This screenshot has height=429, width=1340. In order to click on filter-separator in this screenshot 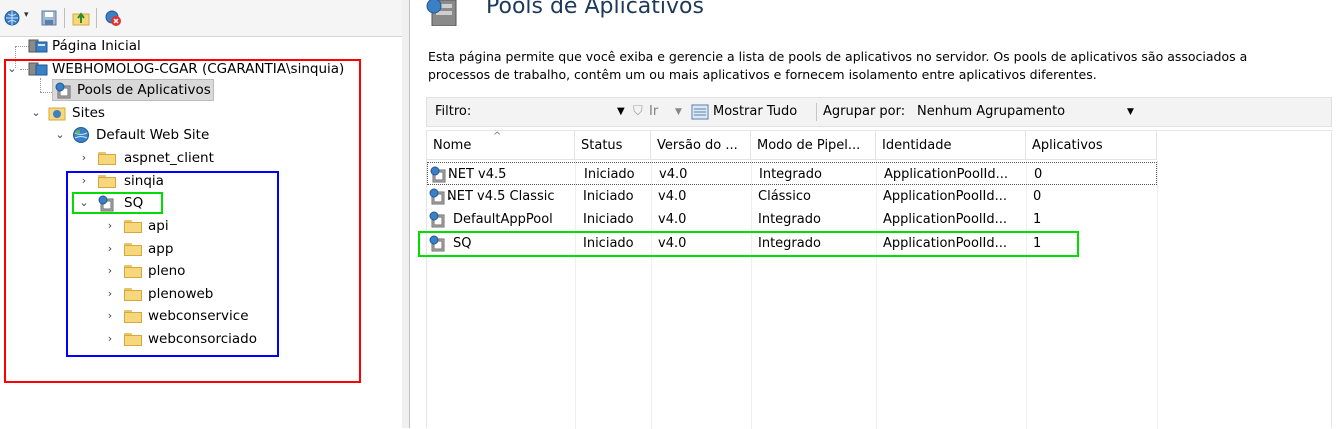, I will do `click(816, 112)`.